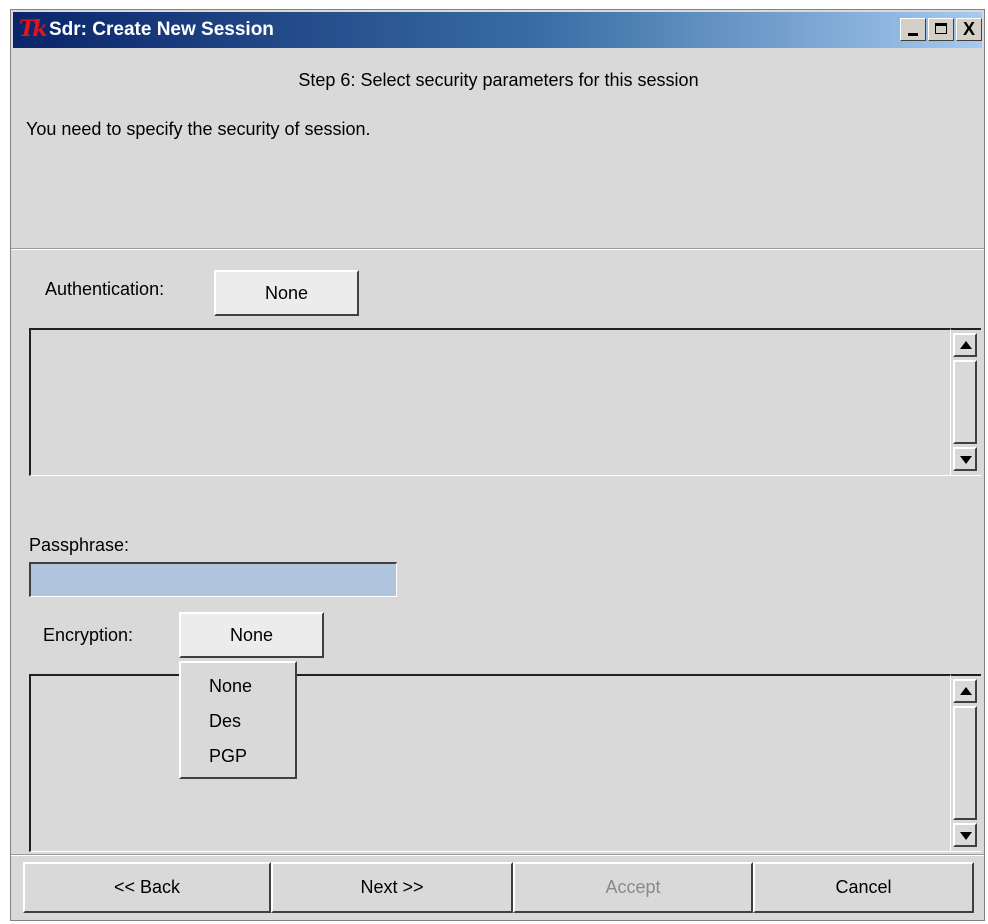  I want to click on encryption-option-des: Des, so click(238, 721).